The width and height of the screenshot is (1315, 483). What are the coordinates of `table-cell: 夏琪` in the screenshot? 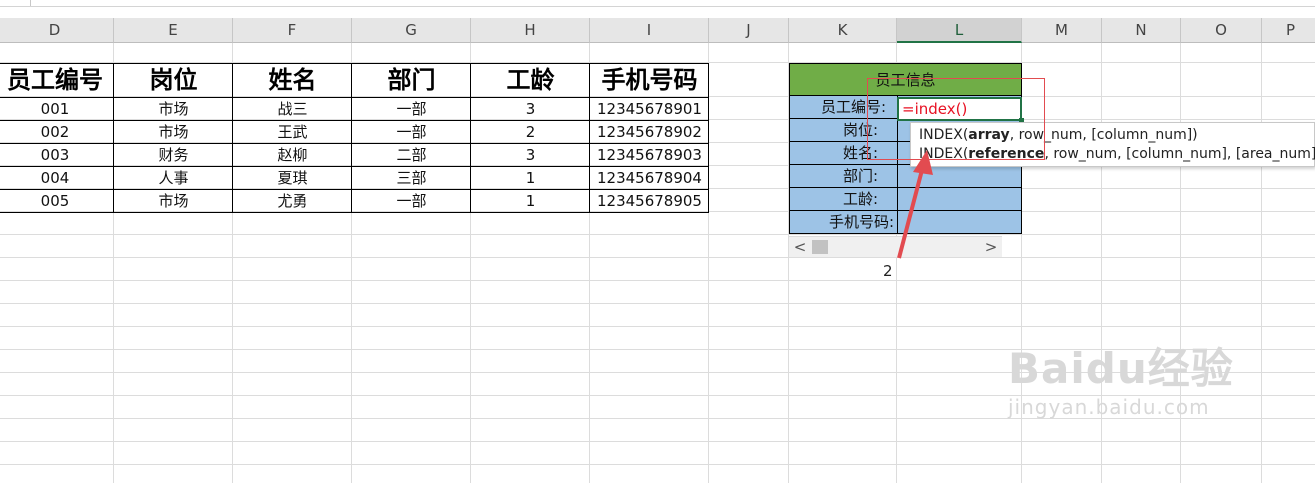 It's located at (292, 178).